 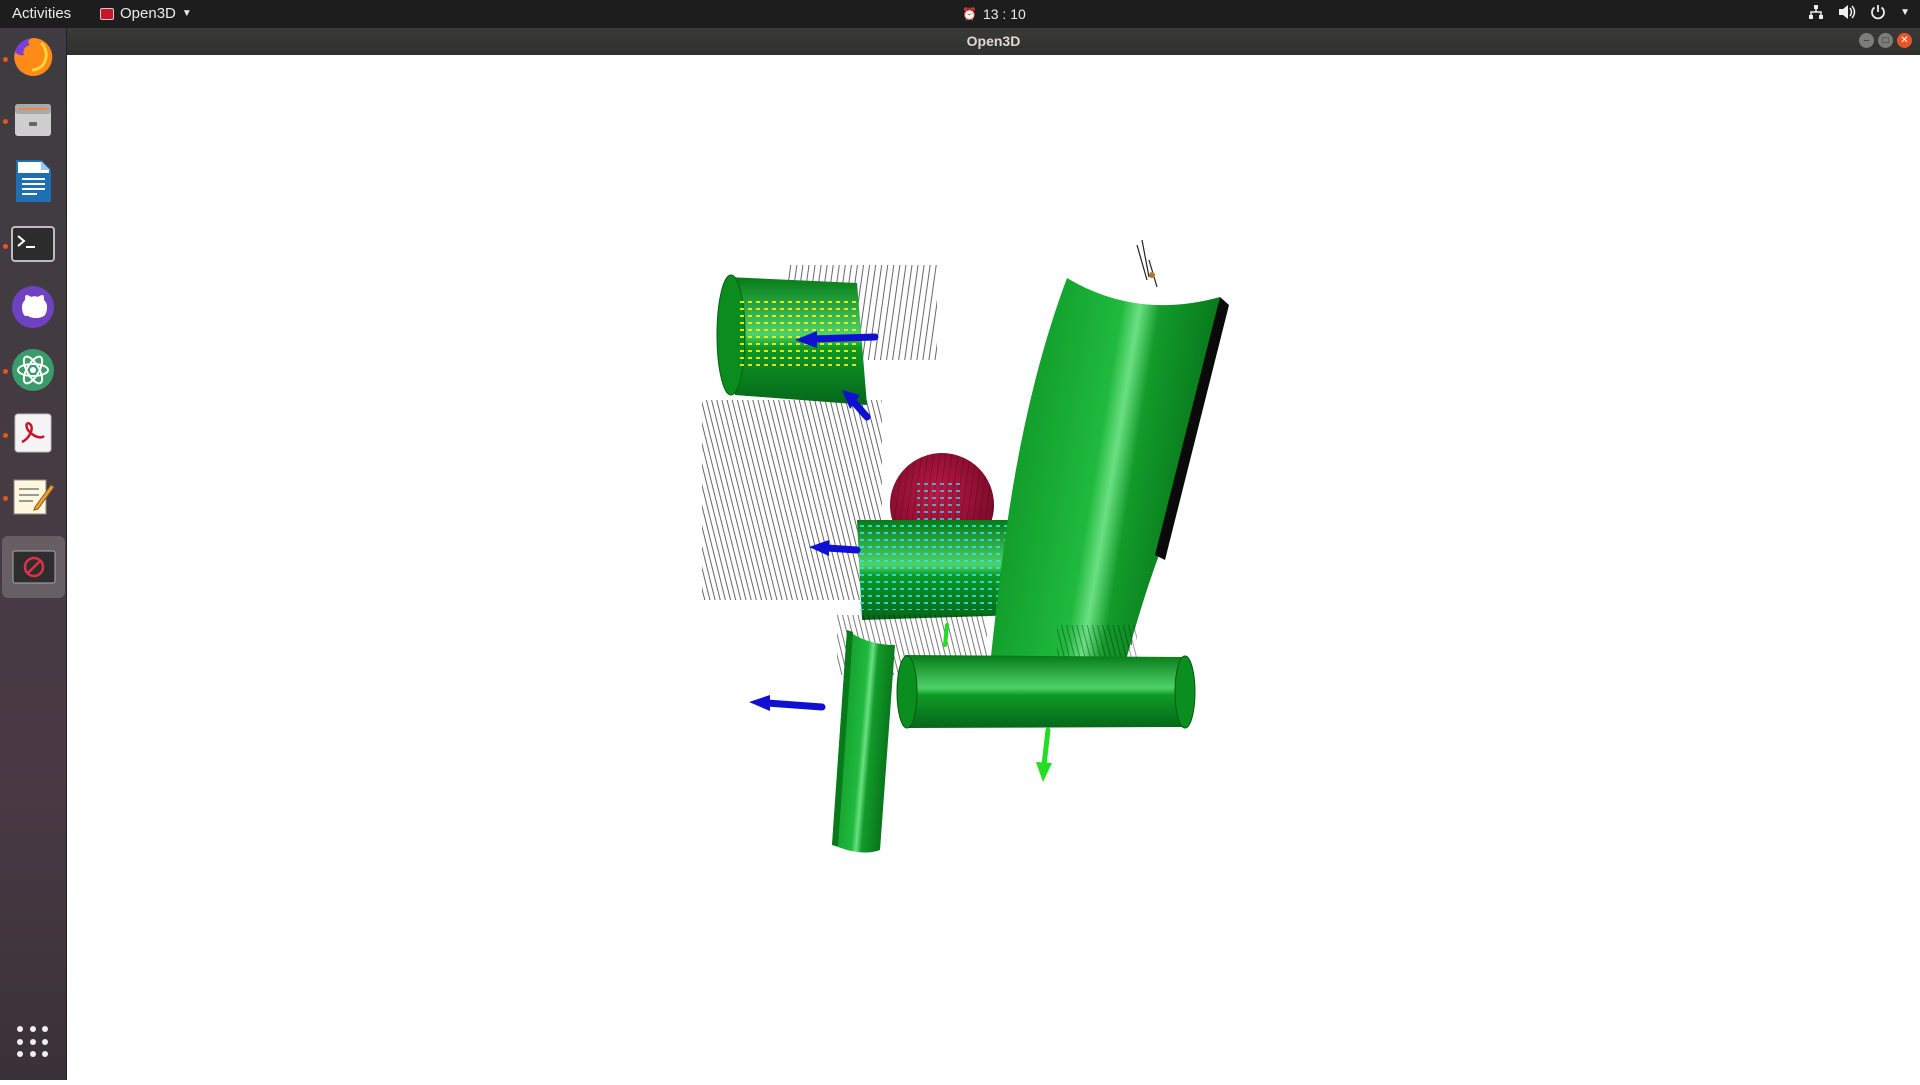 I want to click on atom-icon, so click(x=33, y=370).